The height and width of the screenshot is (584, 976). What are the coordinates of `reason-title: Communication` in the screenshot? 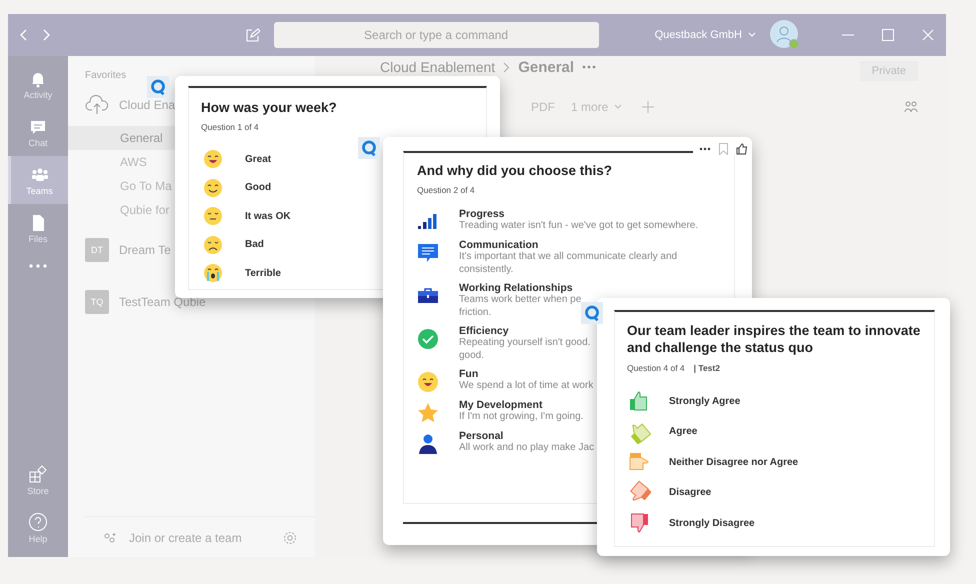 It's located at (498, 245).